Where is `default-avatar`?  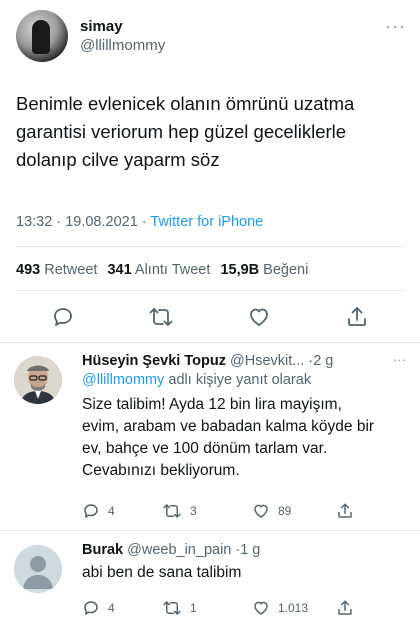
default-avatar is located at coordinates (38, 569).